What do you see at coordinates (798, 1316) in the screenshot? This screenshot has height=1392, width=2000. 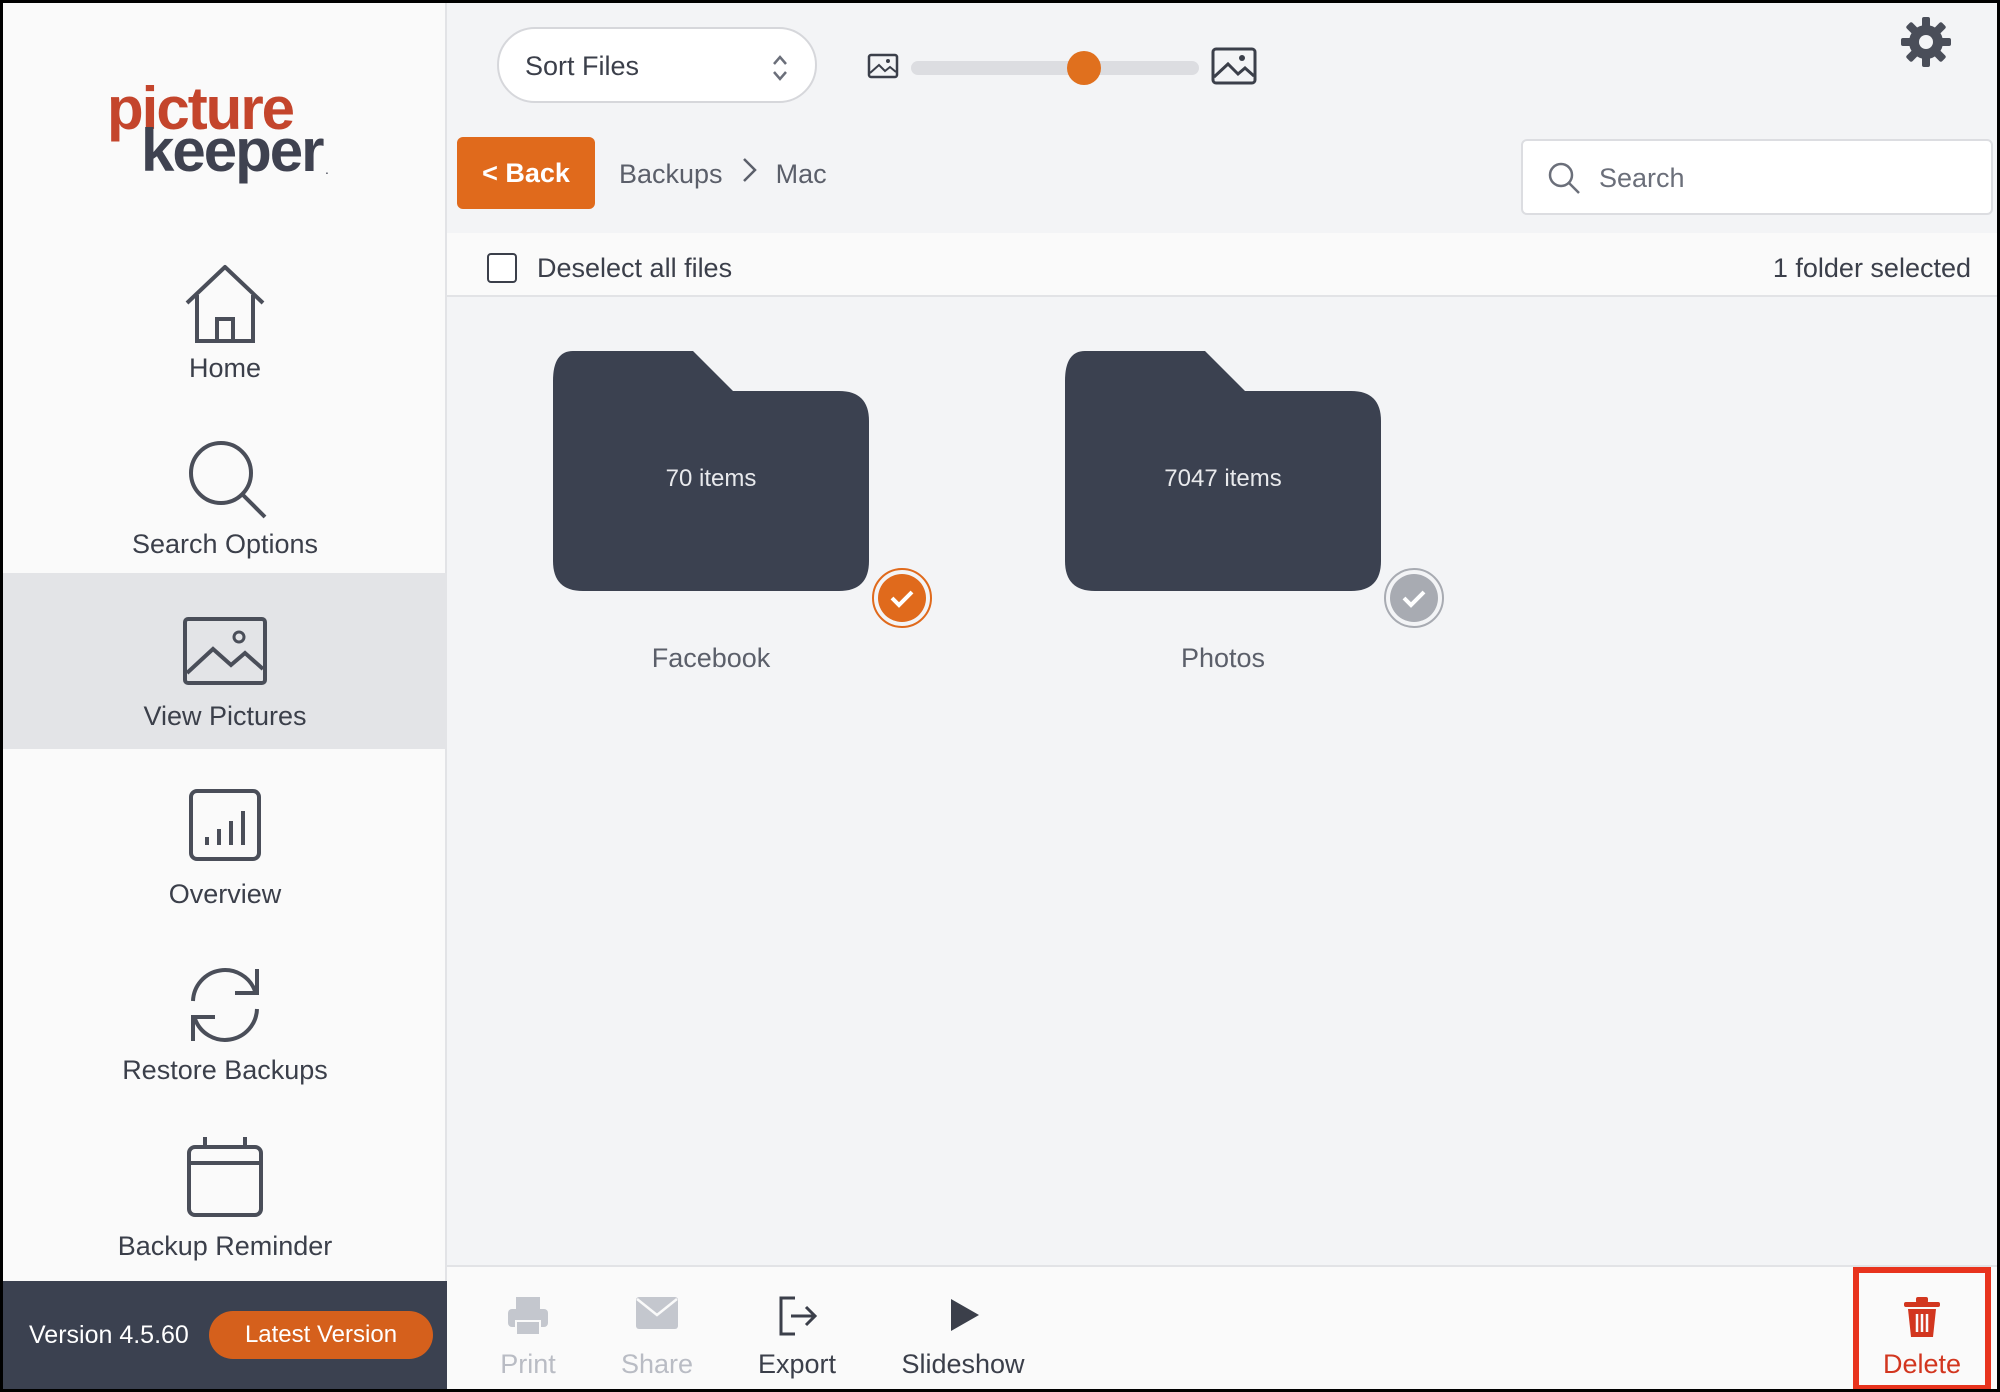 I see `export-icon` at bounding box center [798, 1316].